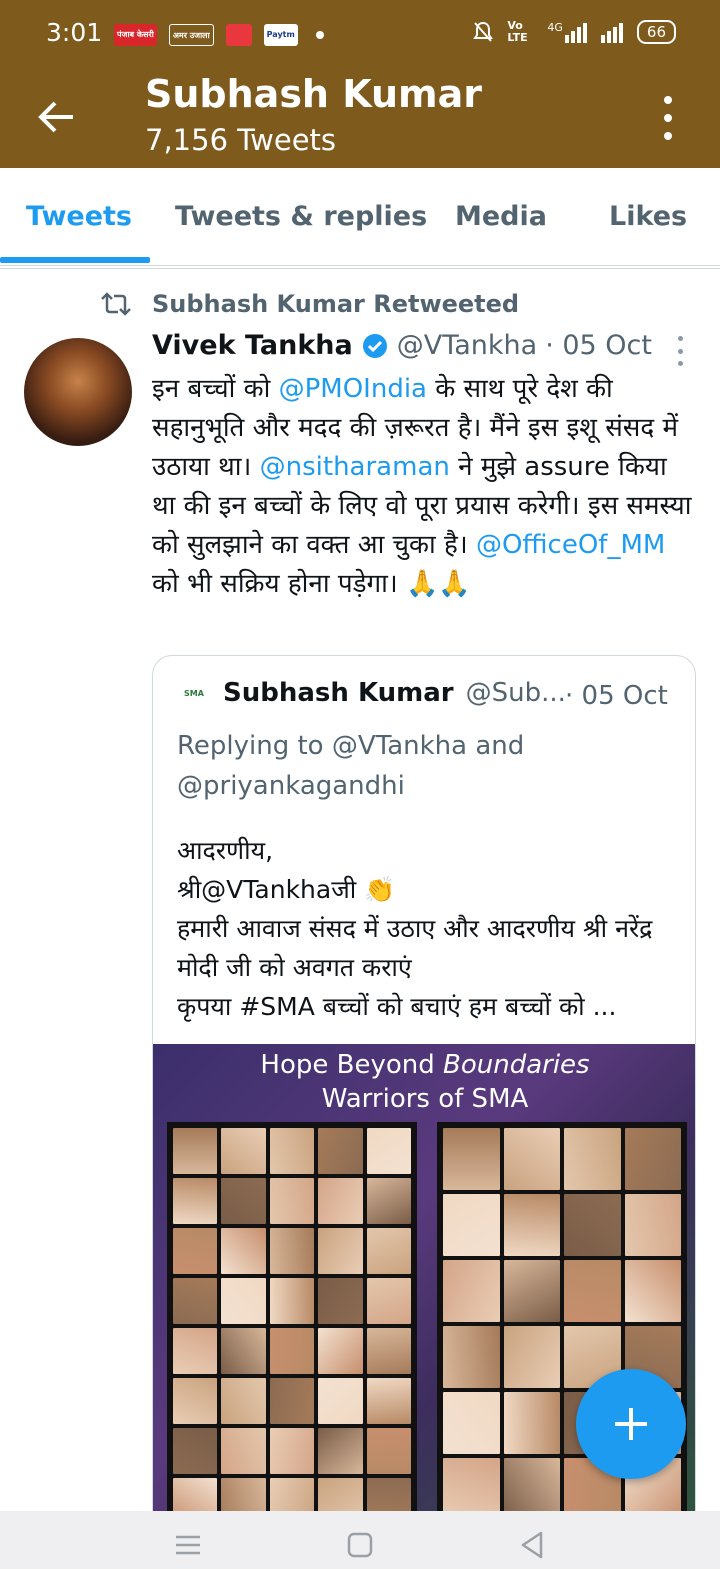  I want to click on mention-link: @nsitharaman, so click(355, 467).